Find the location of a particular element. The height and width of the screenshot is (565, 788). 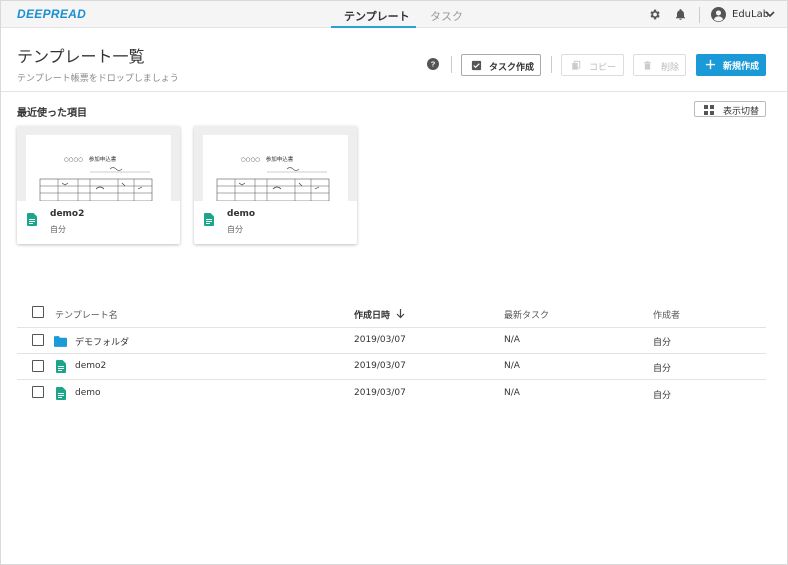

delete-label: 削除 is located at coordinates (670, 68).